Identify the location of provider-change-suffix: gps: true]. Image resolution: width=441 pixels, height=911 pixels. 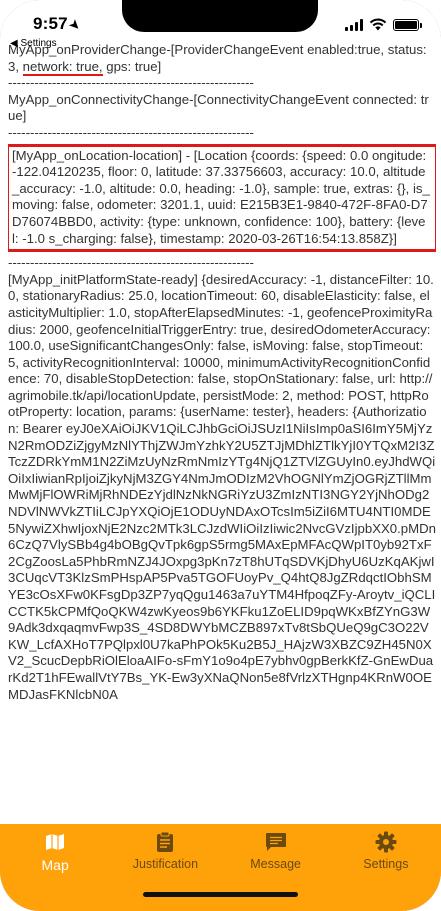
(132, 66).